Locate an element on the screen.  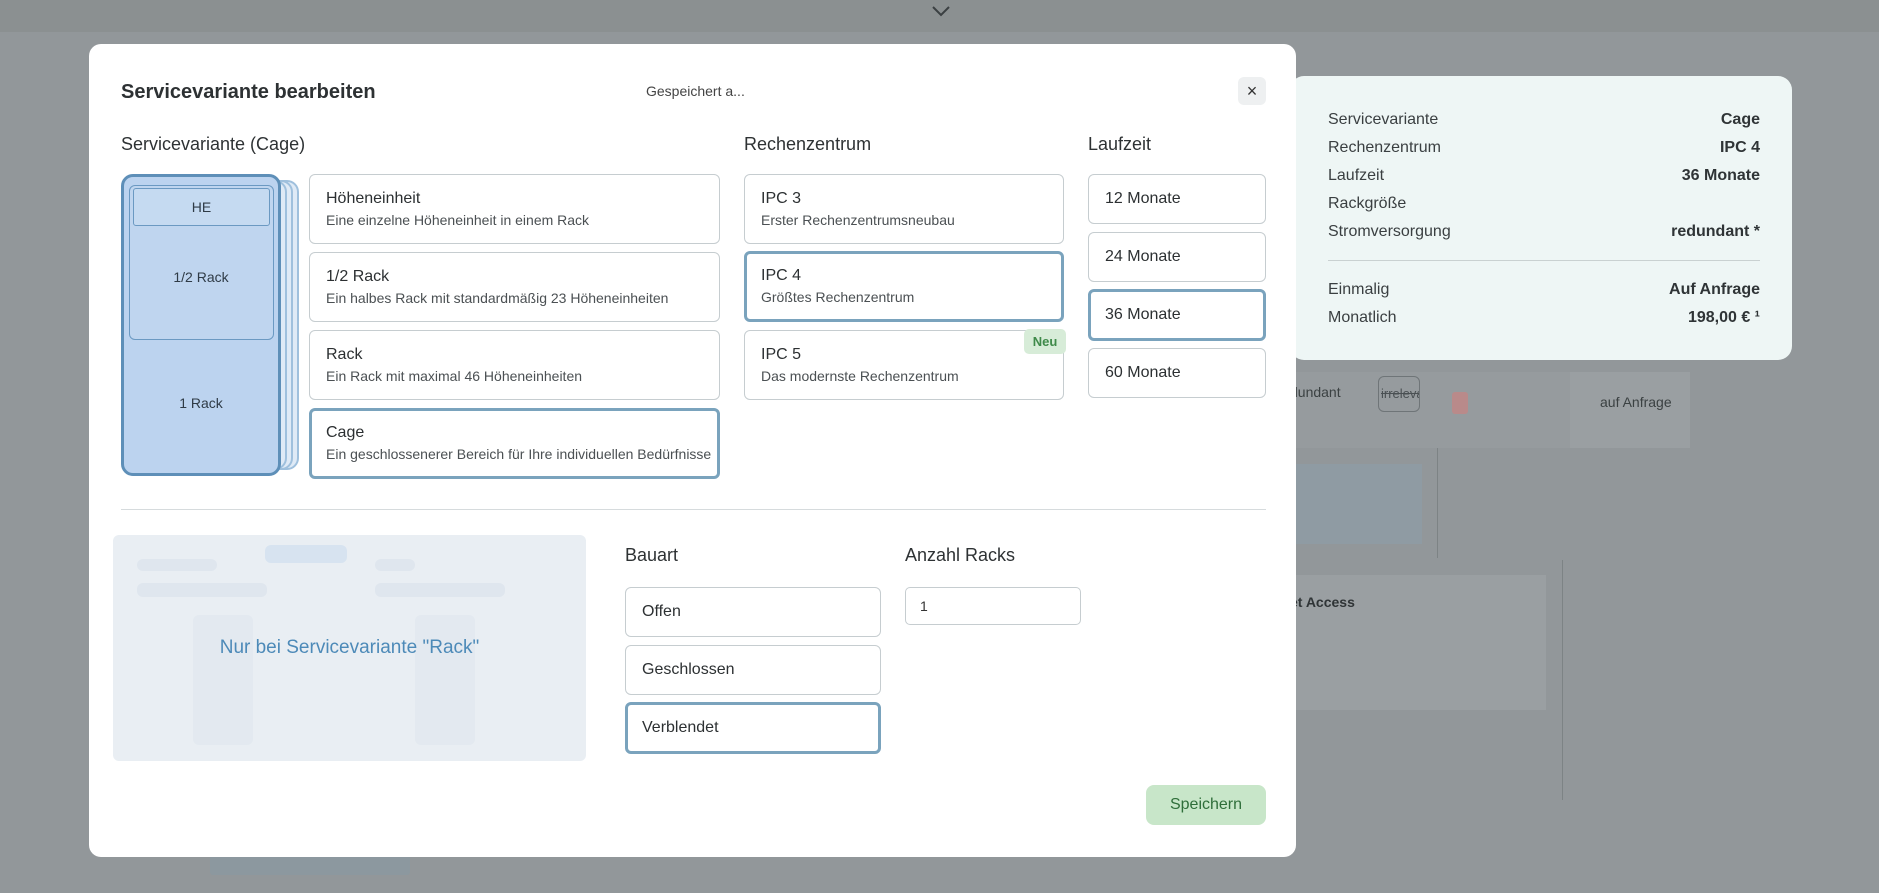
construction-option-open: Offen is located at coordinates (753, 612).